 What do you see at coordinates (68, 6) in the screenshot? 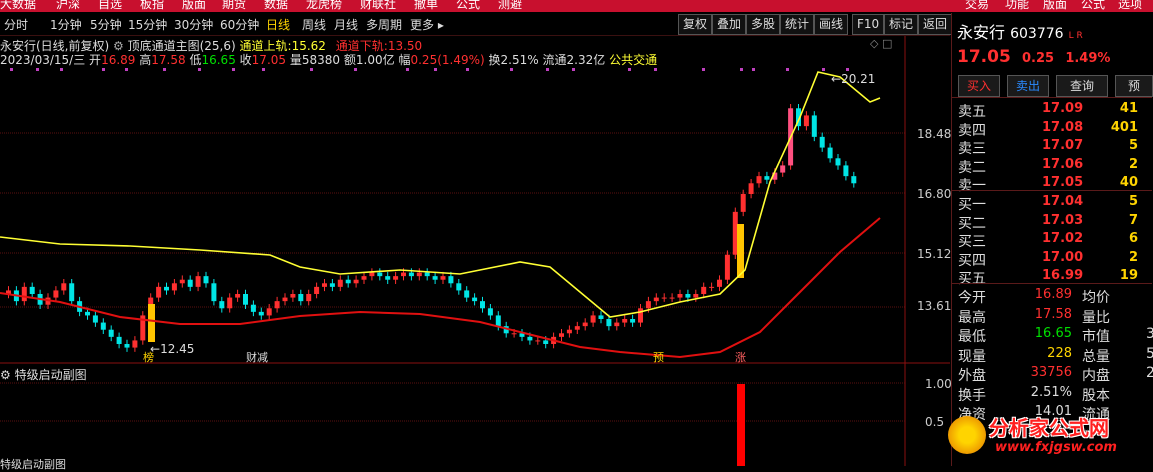
I see `top-nav-item: 沪深` at bounding box center [68, 6].